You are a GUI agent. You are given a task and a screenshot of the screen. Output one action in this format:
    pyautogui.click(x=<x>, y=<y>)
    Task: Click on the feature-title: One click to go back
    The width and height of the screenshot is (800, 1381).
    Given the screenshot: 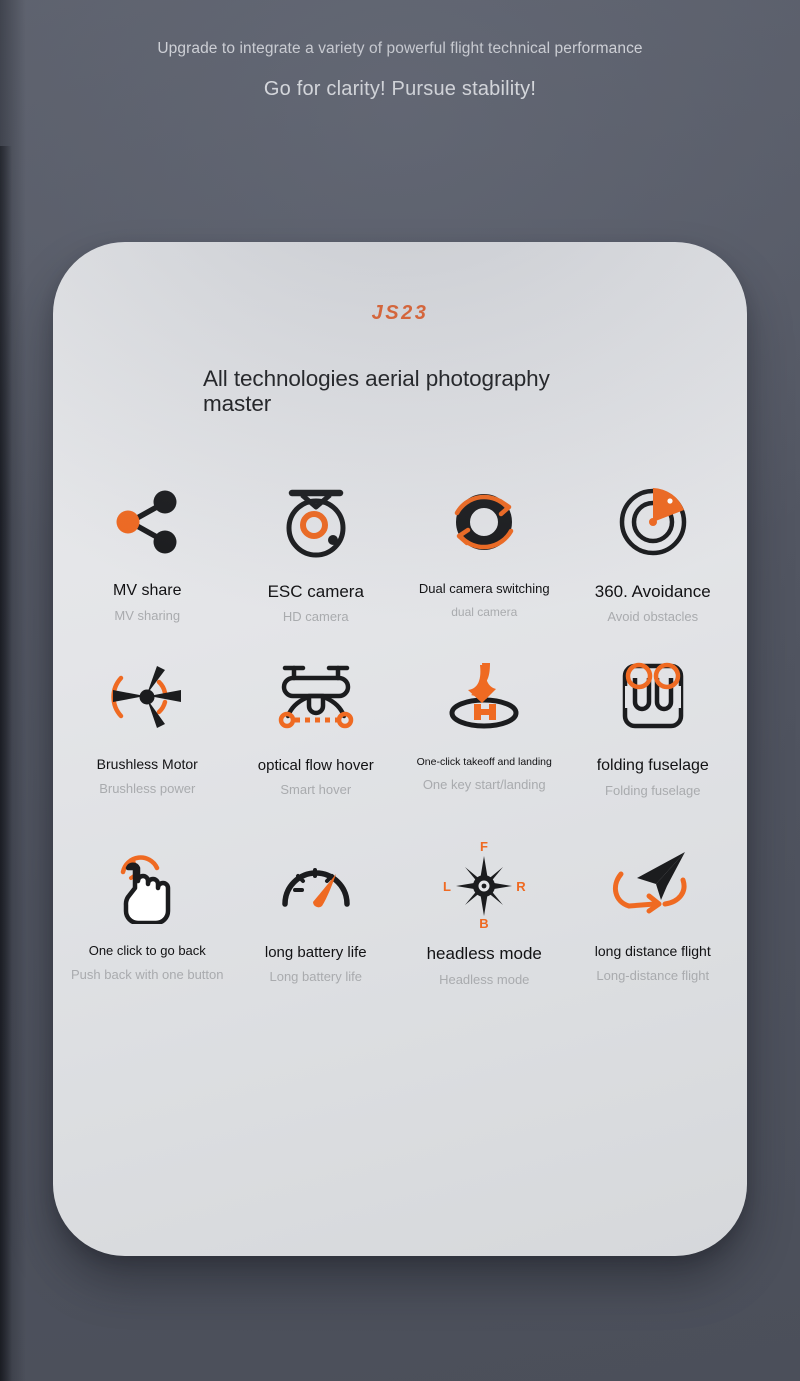 What is the action you would take?
    pyautogui.click(x=147, y=951)
    